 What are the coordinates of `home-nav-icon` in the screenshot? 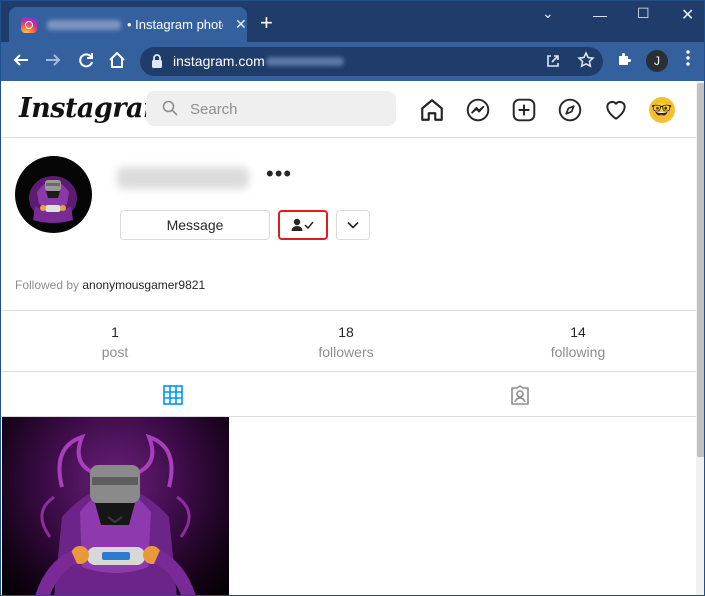 It's located at (432, 110).